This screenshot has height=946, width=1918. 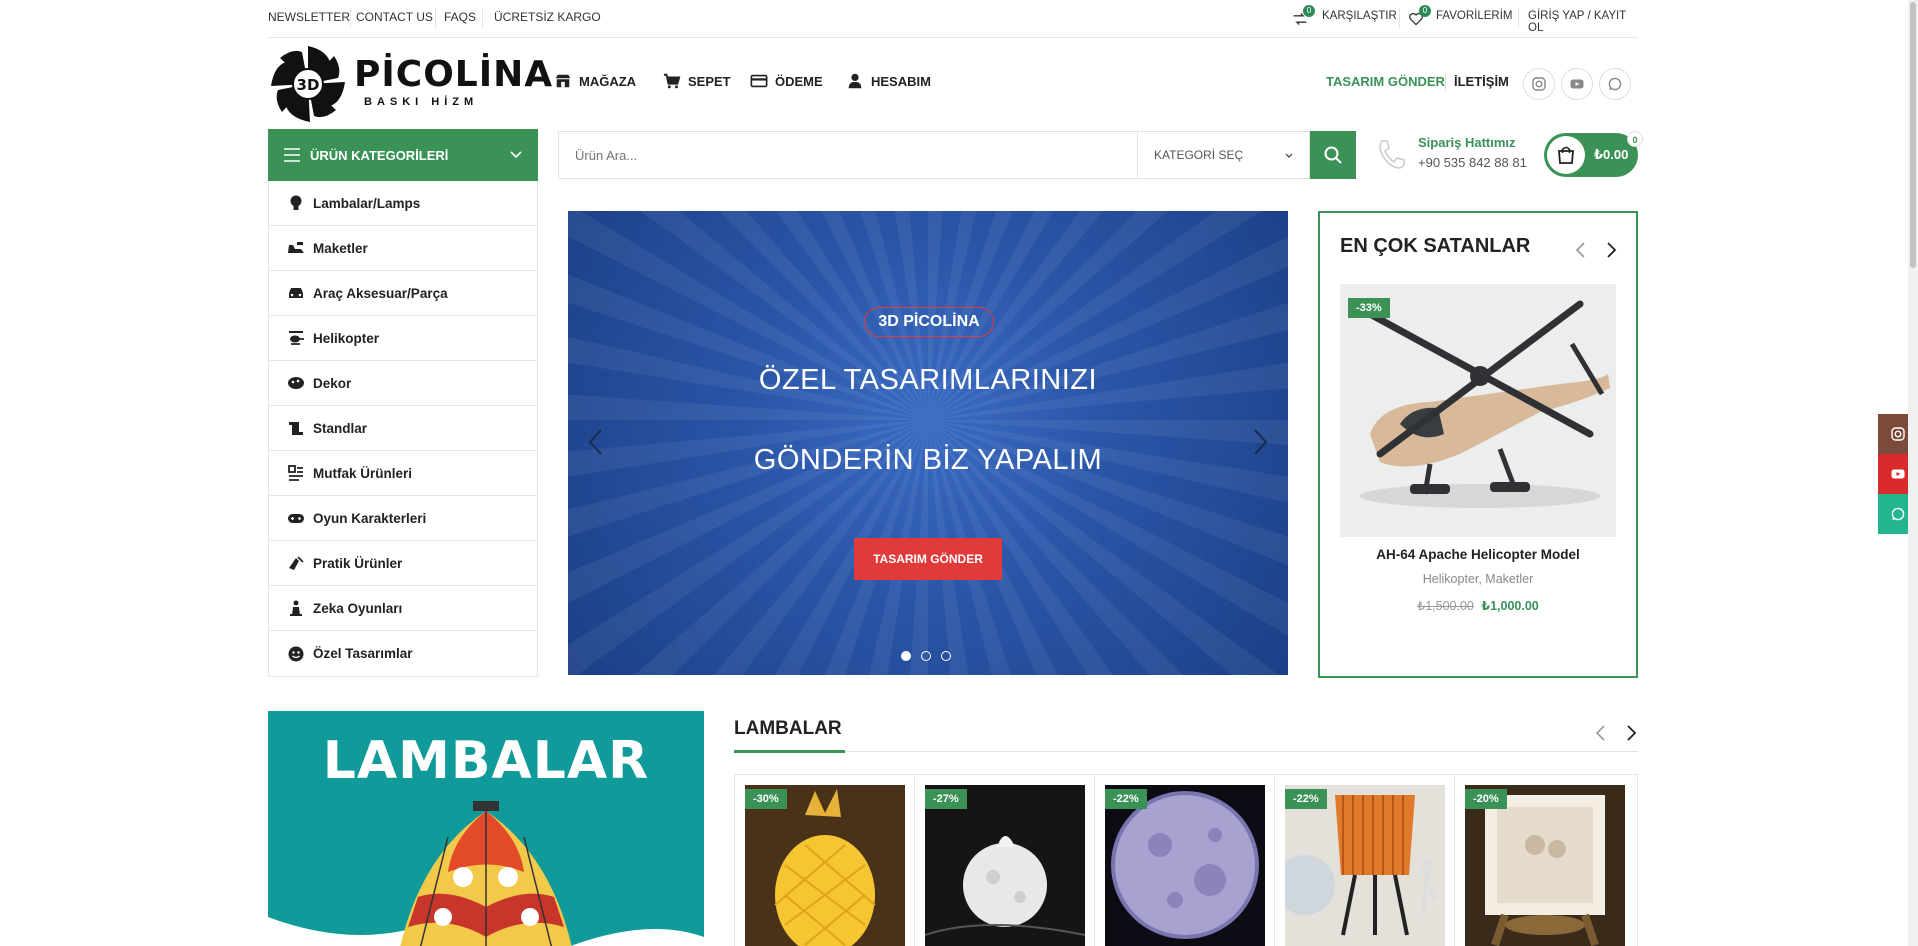 I want to click on product-name: AH-64 Apache Helicopter Model, so click(x=1478, y=554).